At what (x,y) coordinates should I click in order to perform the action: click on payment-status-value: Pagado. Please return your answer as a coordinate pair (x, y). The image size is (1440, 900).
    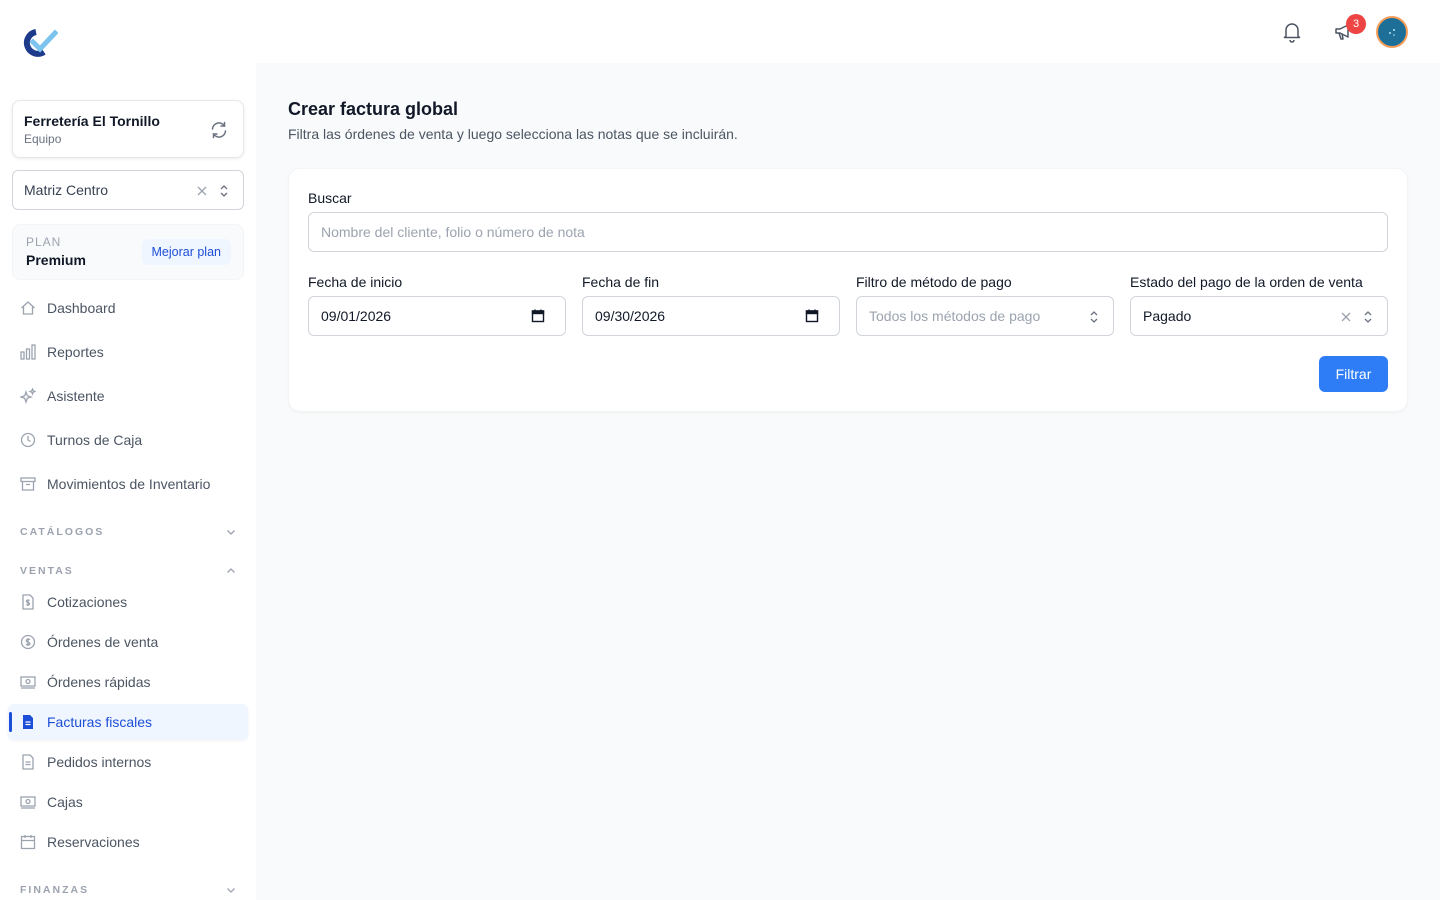
    Looking at the image, I should click on (1167, 316).